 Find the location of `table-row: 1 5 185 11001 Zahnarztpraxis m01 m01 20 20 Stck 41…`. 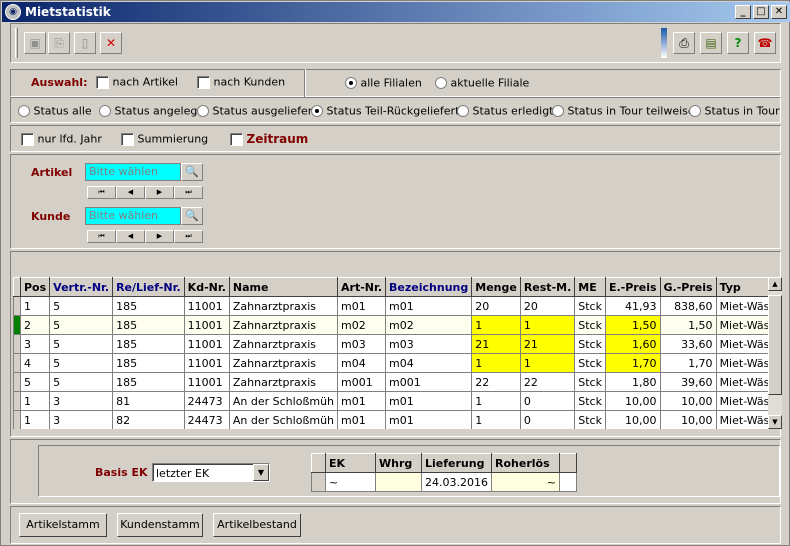

table-row: 1 5 185 11001 Zahnarztpraxis m01 m01 20 20 Stck 41… is located at coordinates (390, 306).